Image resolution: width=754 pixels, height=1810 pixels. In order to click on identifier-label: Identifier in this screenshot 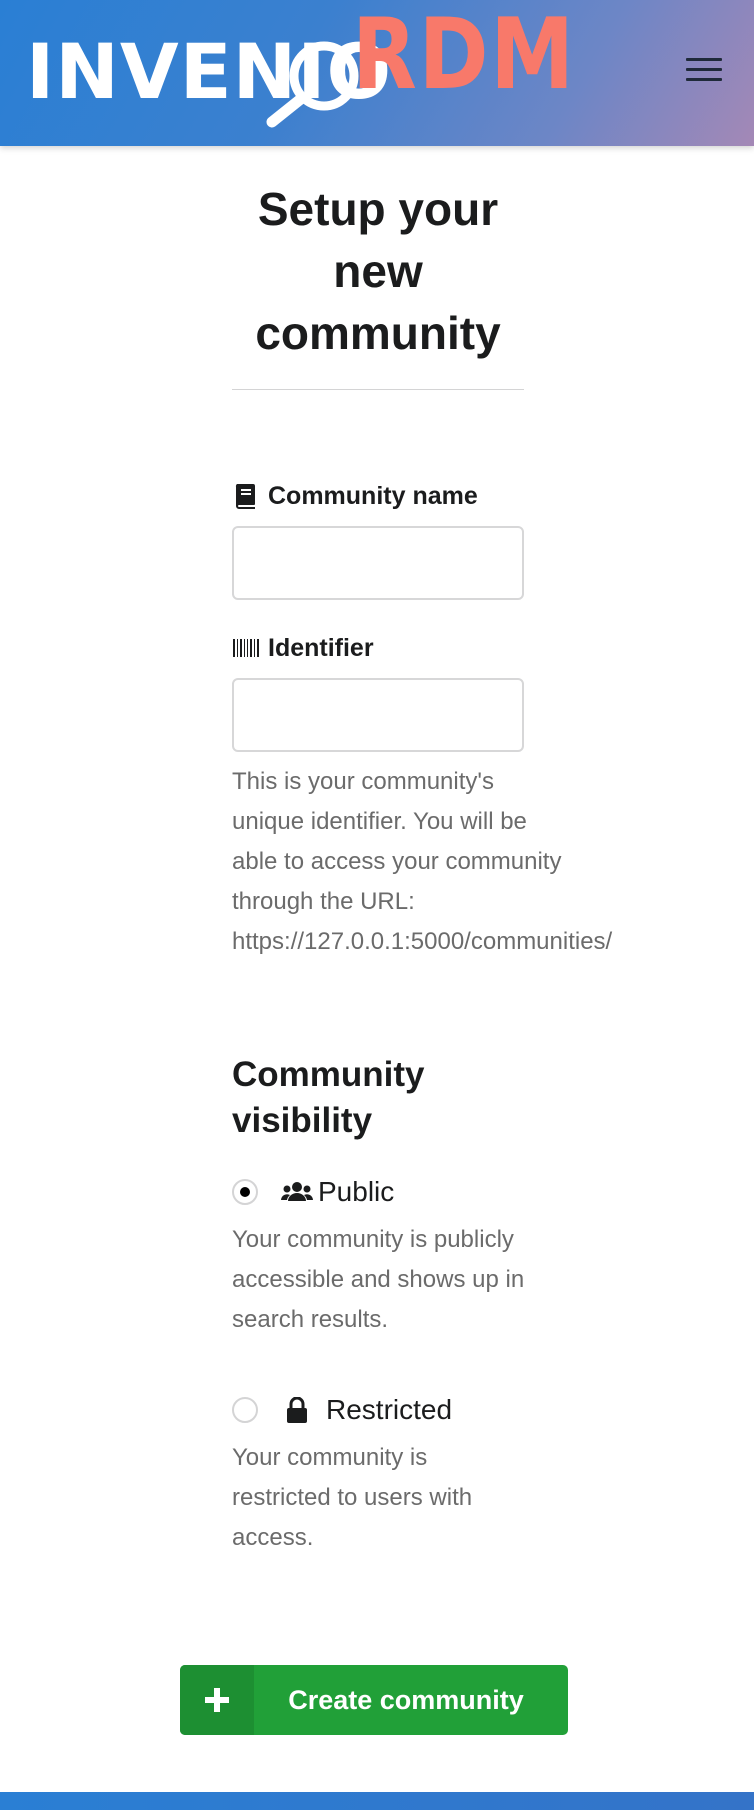, I will do `click(303, 648)`.